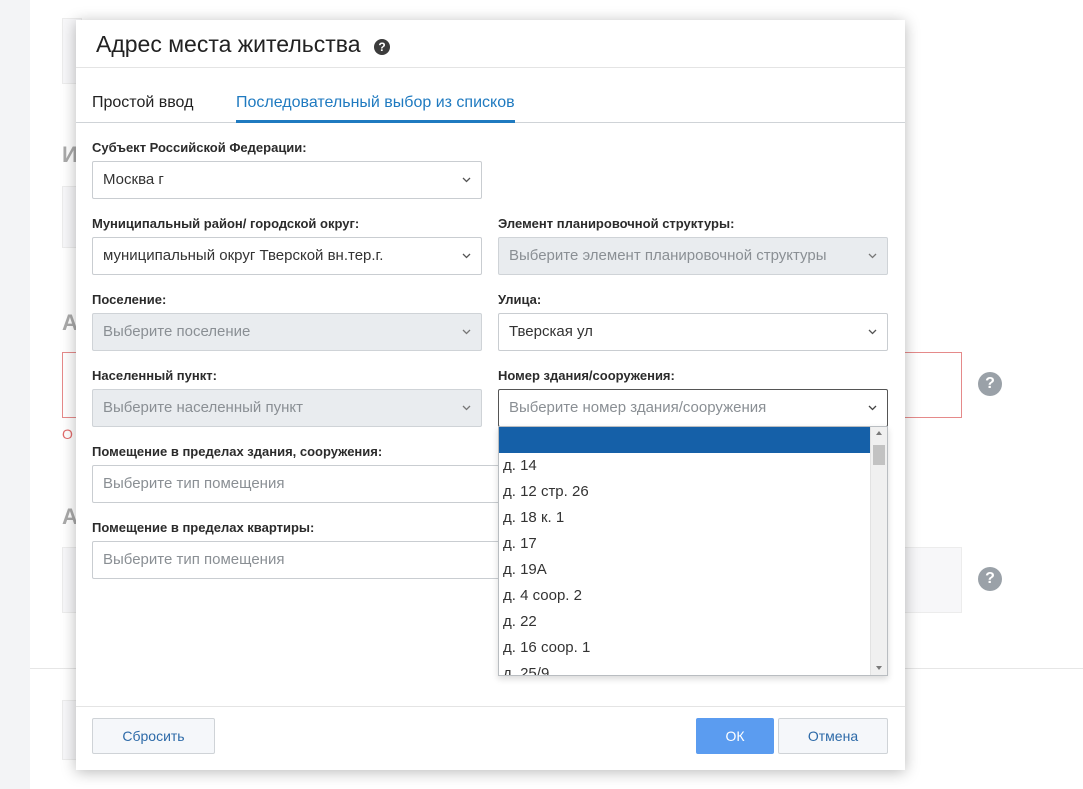 Image resolution: width=1083 pixels, height=789 pixels. I want to click on district-select: муниципальный округ Тверской вн.тер.г., so click(287, 256).